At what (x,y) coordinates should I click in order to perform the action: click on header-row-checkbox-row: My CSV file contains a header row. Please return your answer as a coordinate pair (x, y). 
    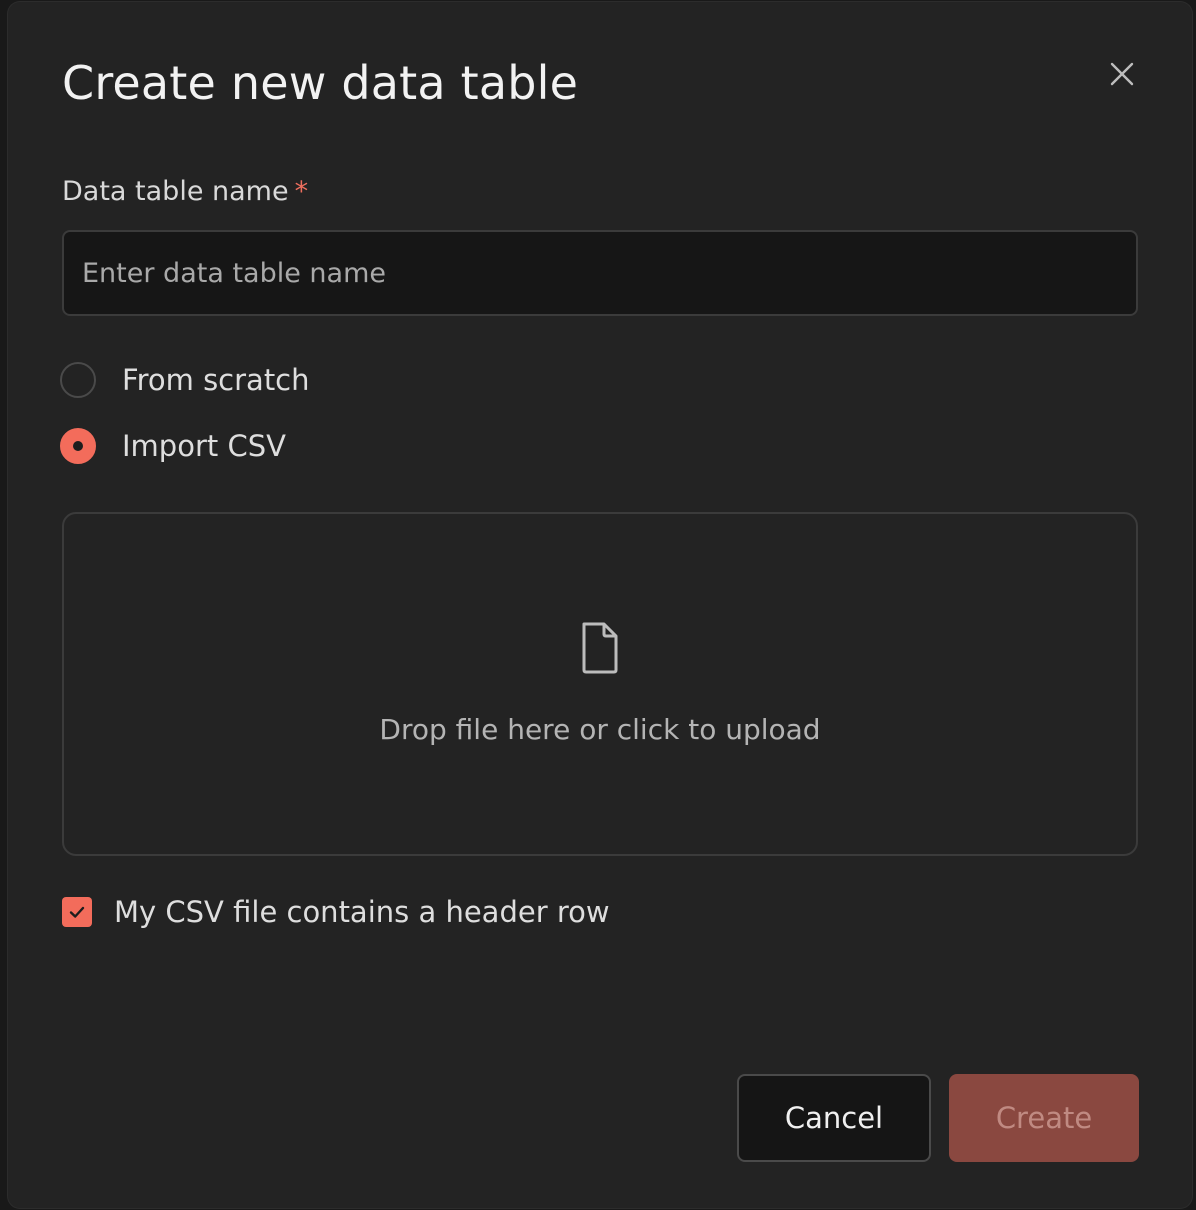
    Looking at the image, I should click on (336, 912).